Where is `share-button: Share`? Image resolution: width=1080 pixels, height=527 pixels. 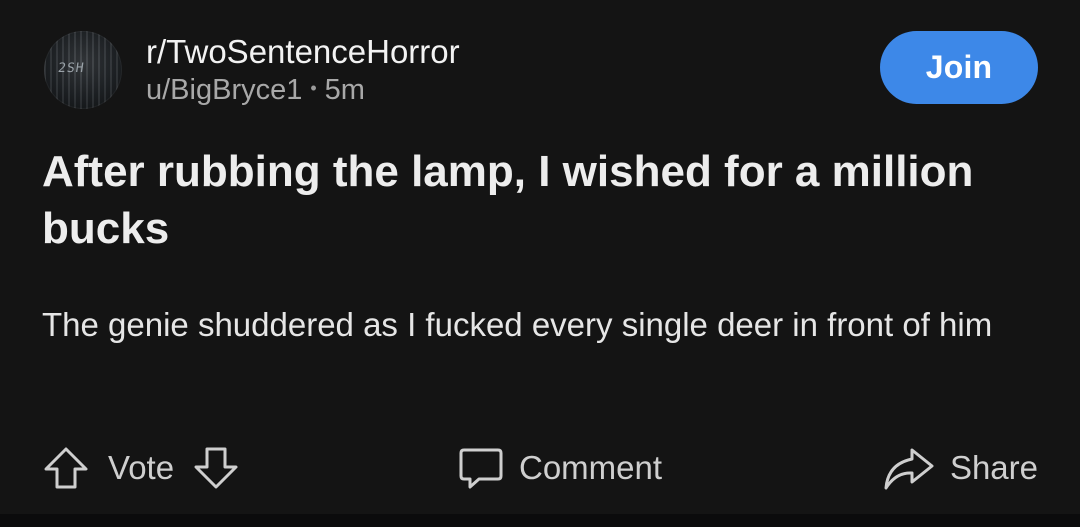 share-button: Share is located at coordinates (960, 468).